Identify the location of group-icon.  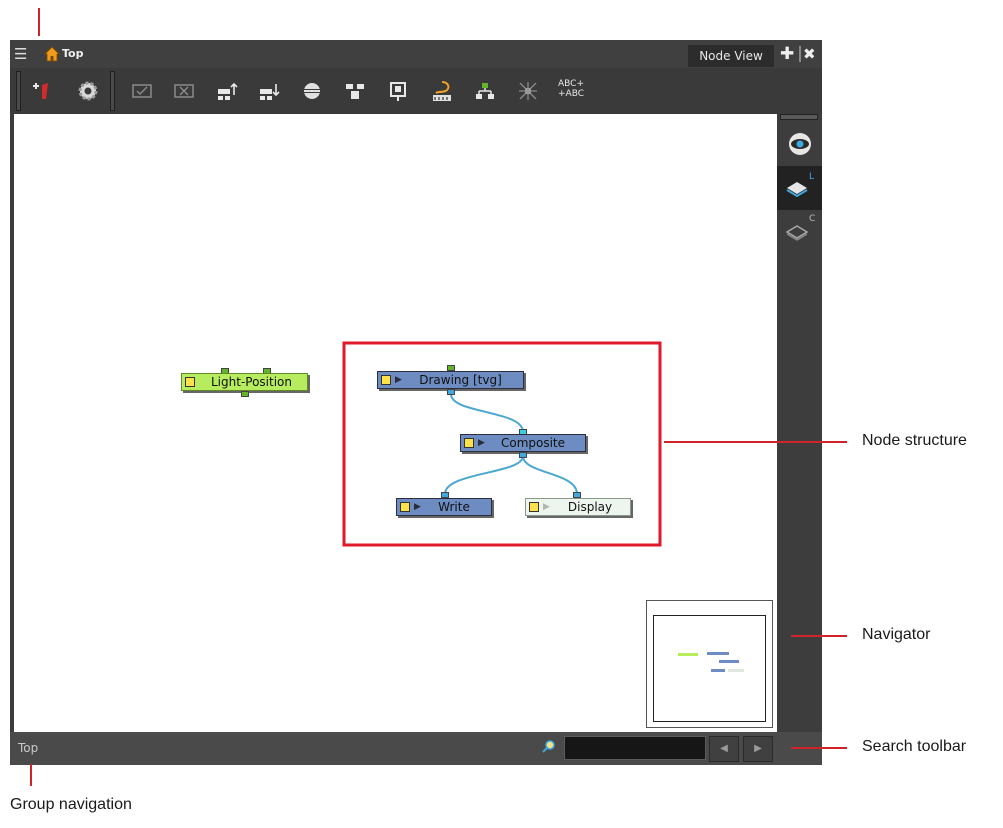
(355, 91).